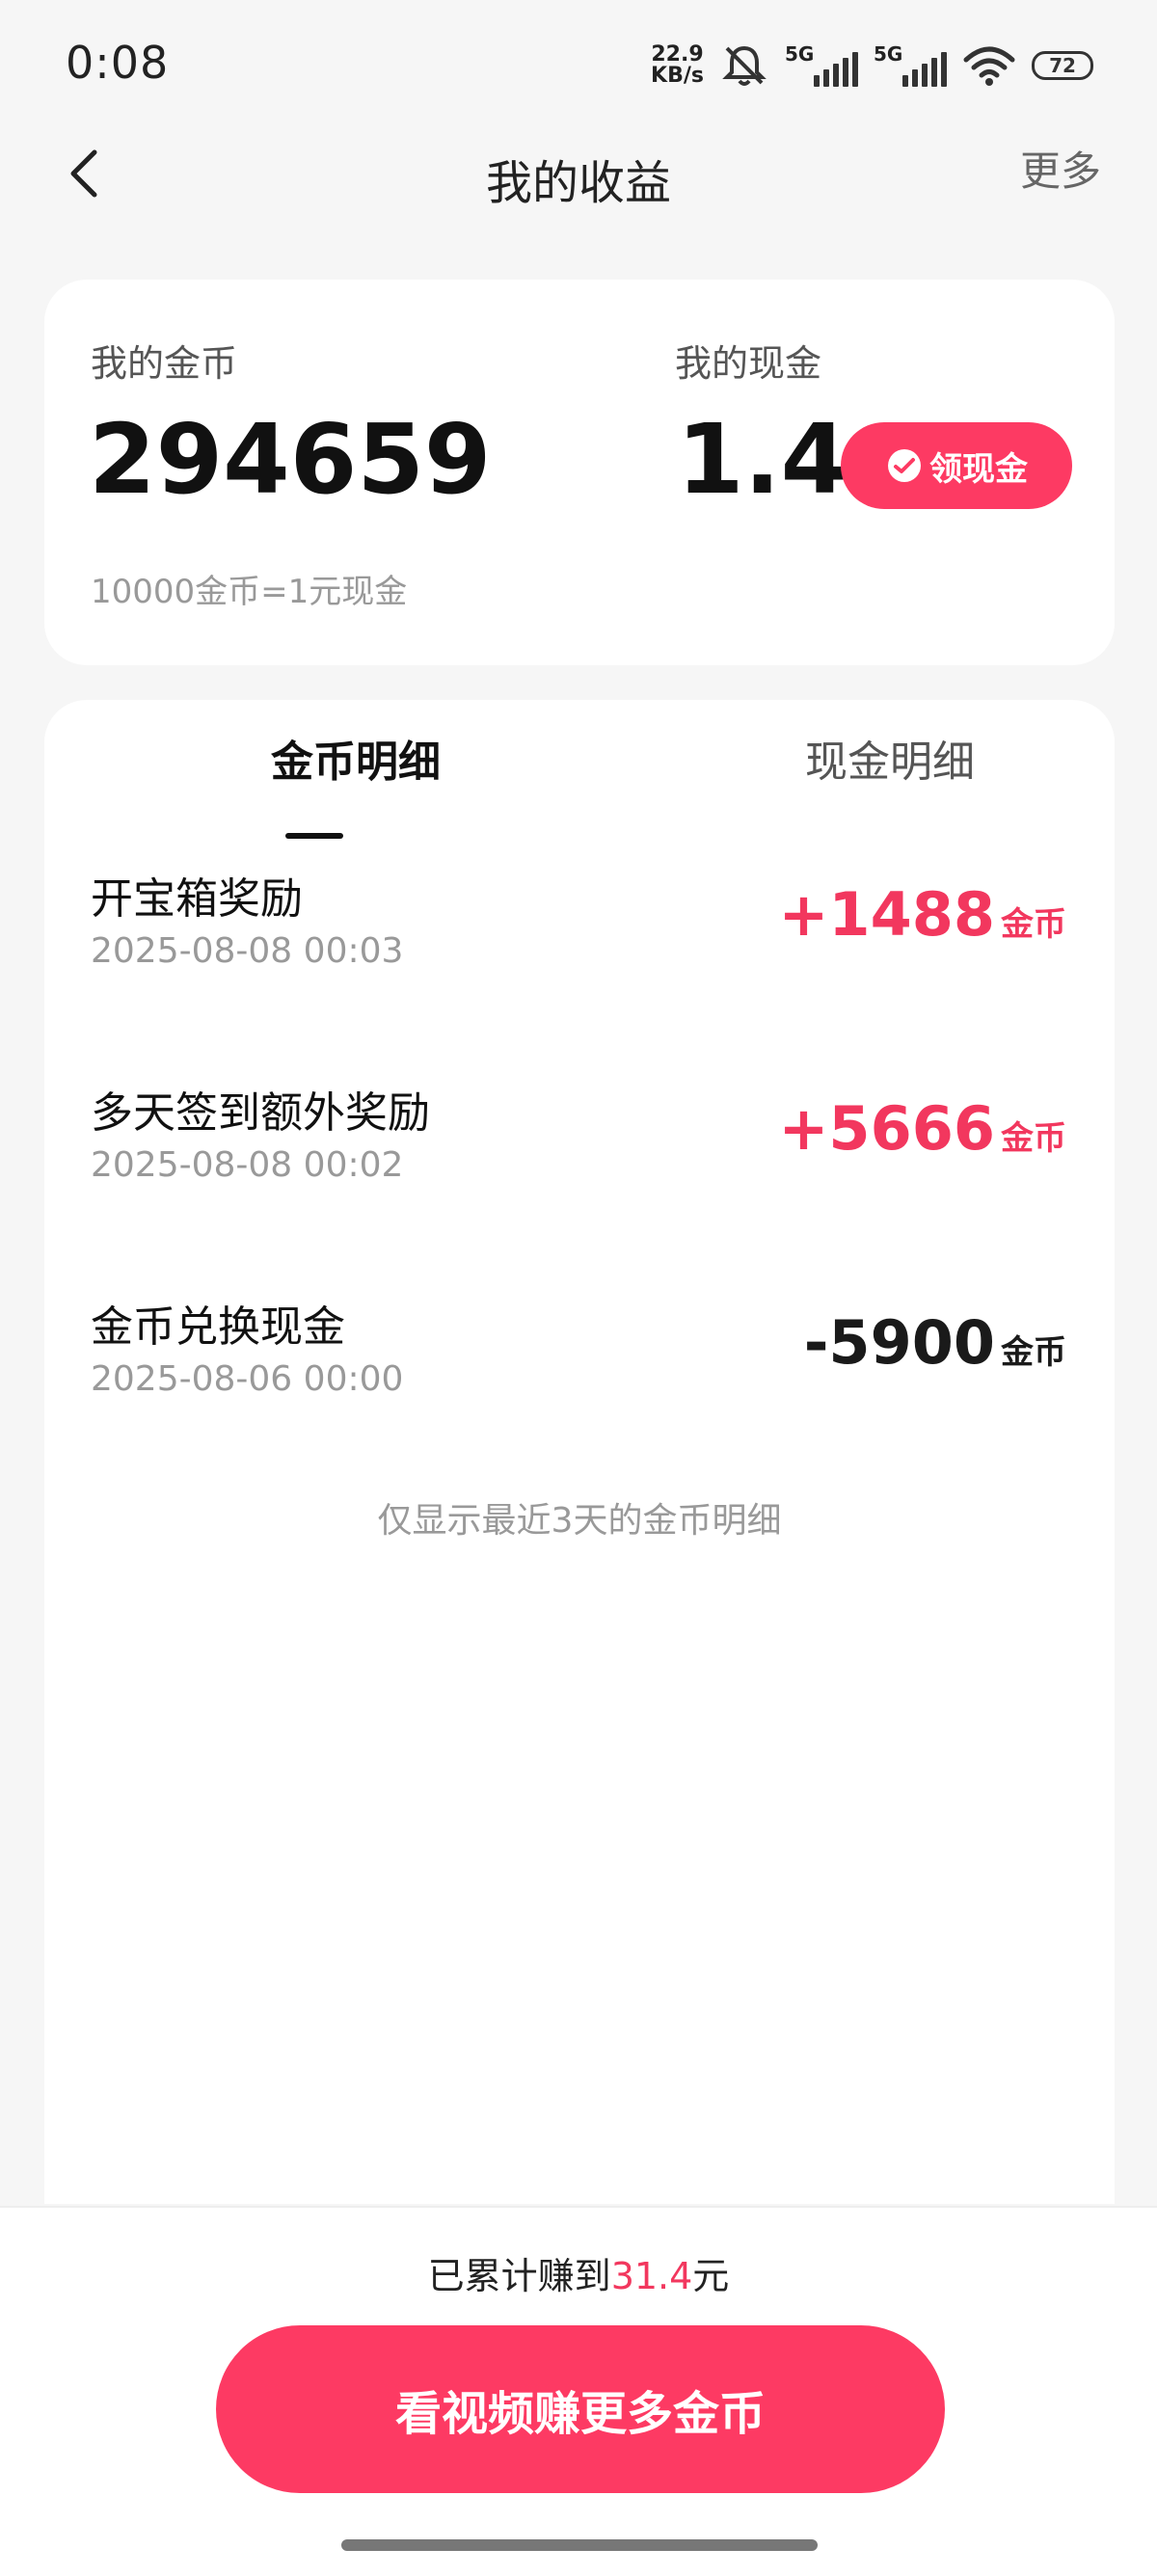 The width and height of the screenshot is (1157, 2576). I want to click on withdraw-label: 领现金, so click(978, 469).